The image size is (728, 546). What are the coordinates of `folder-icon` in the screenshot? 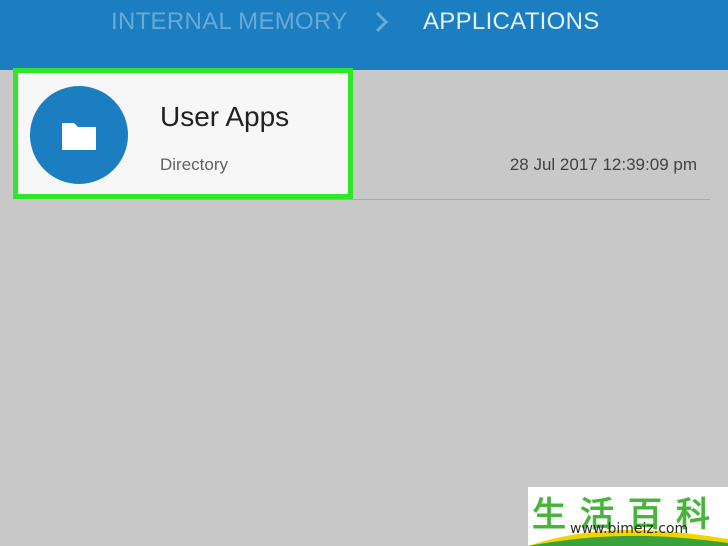 It's located at (79, 136).